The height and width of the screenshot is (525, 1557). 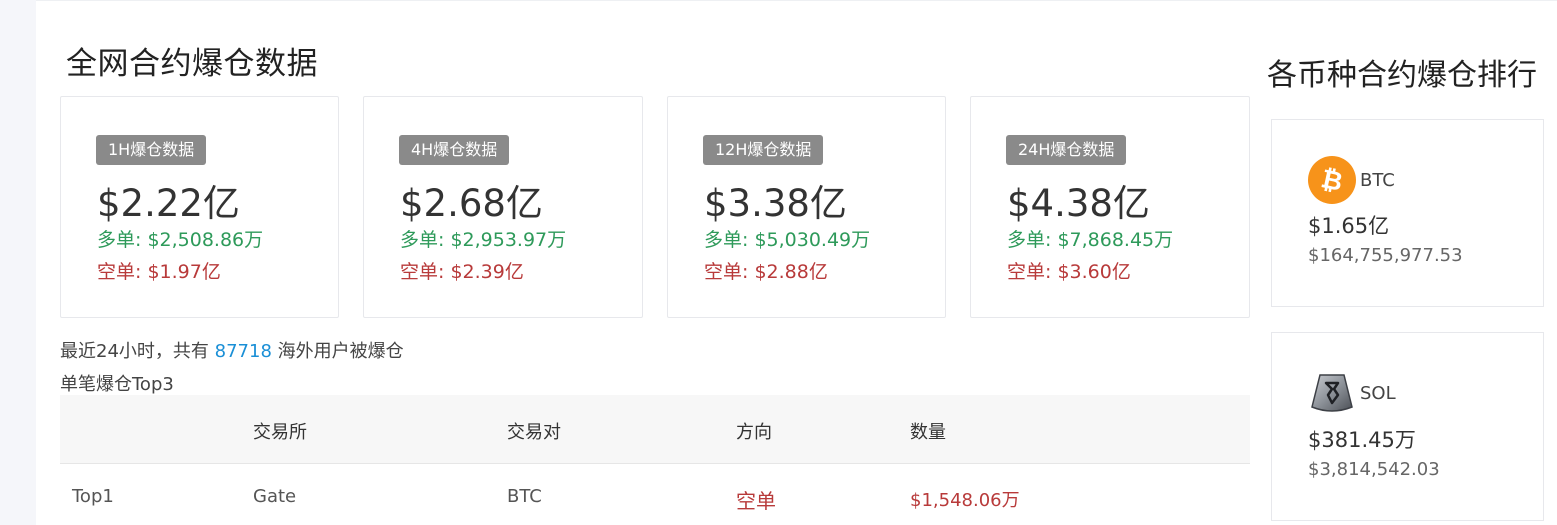 I want to click on card-badge: 1H爆仓数据, so click(x=151, y=150).